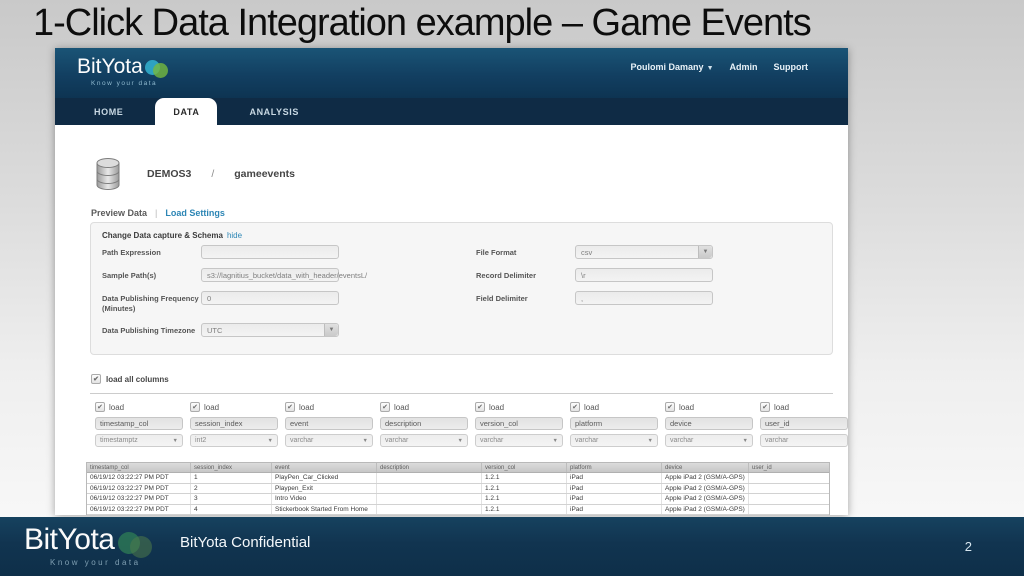 The image size is (1024, 576). Describe the element at coordinates (429, 467) in the screenshot. I see `table-header-cell: description` at that location.